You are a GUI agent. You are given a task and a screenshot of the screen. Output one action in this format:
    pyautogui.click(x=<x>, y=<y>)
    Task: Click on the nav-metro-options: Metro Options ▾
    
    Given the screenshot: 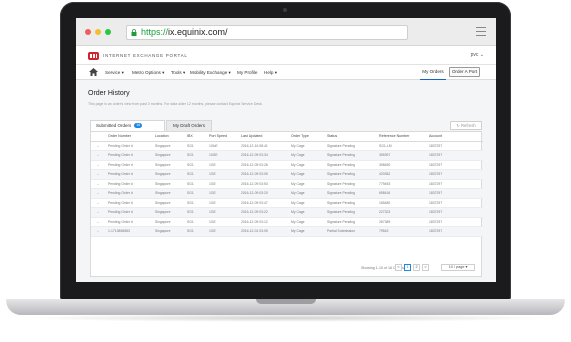 What is the action you would take?
    pyautogui.click(x=148, y=73)
    